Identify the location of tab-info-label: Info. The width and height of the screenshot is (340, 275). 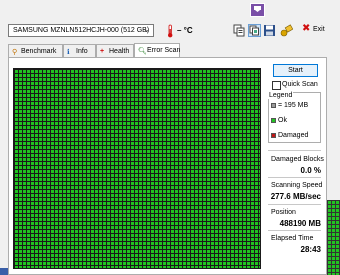
(82, 51).